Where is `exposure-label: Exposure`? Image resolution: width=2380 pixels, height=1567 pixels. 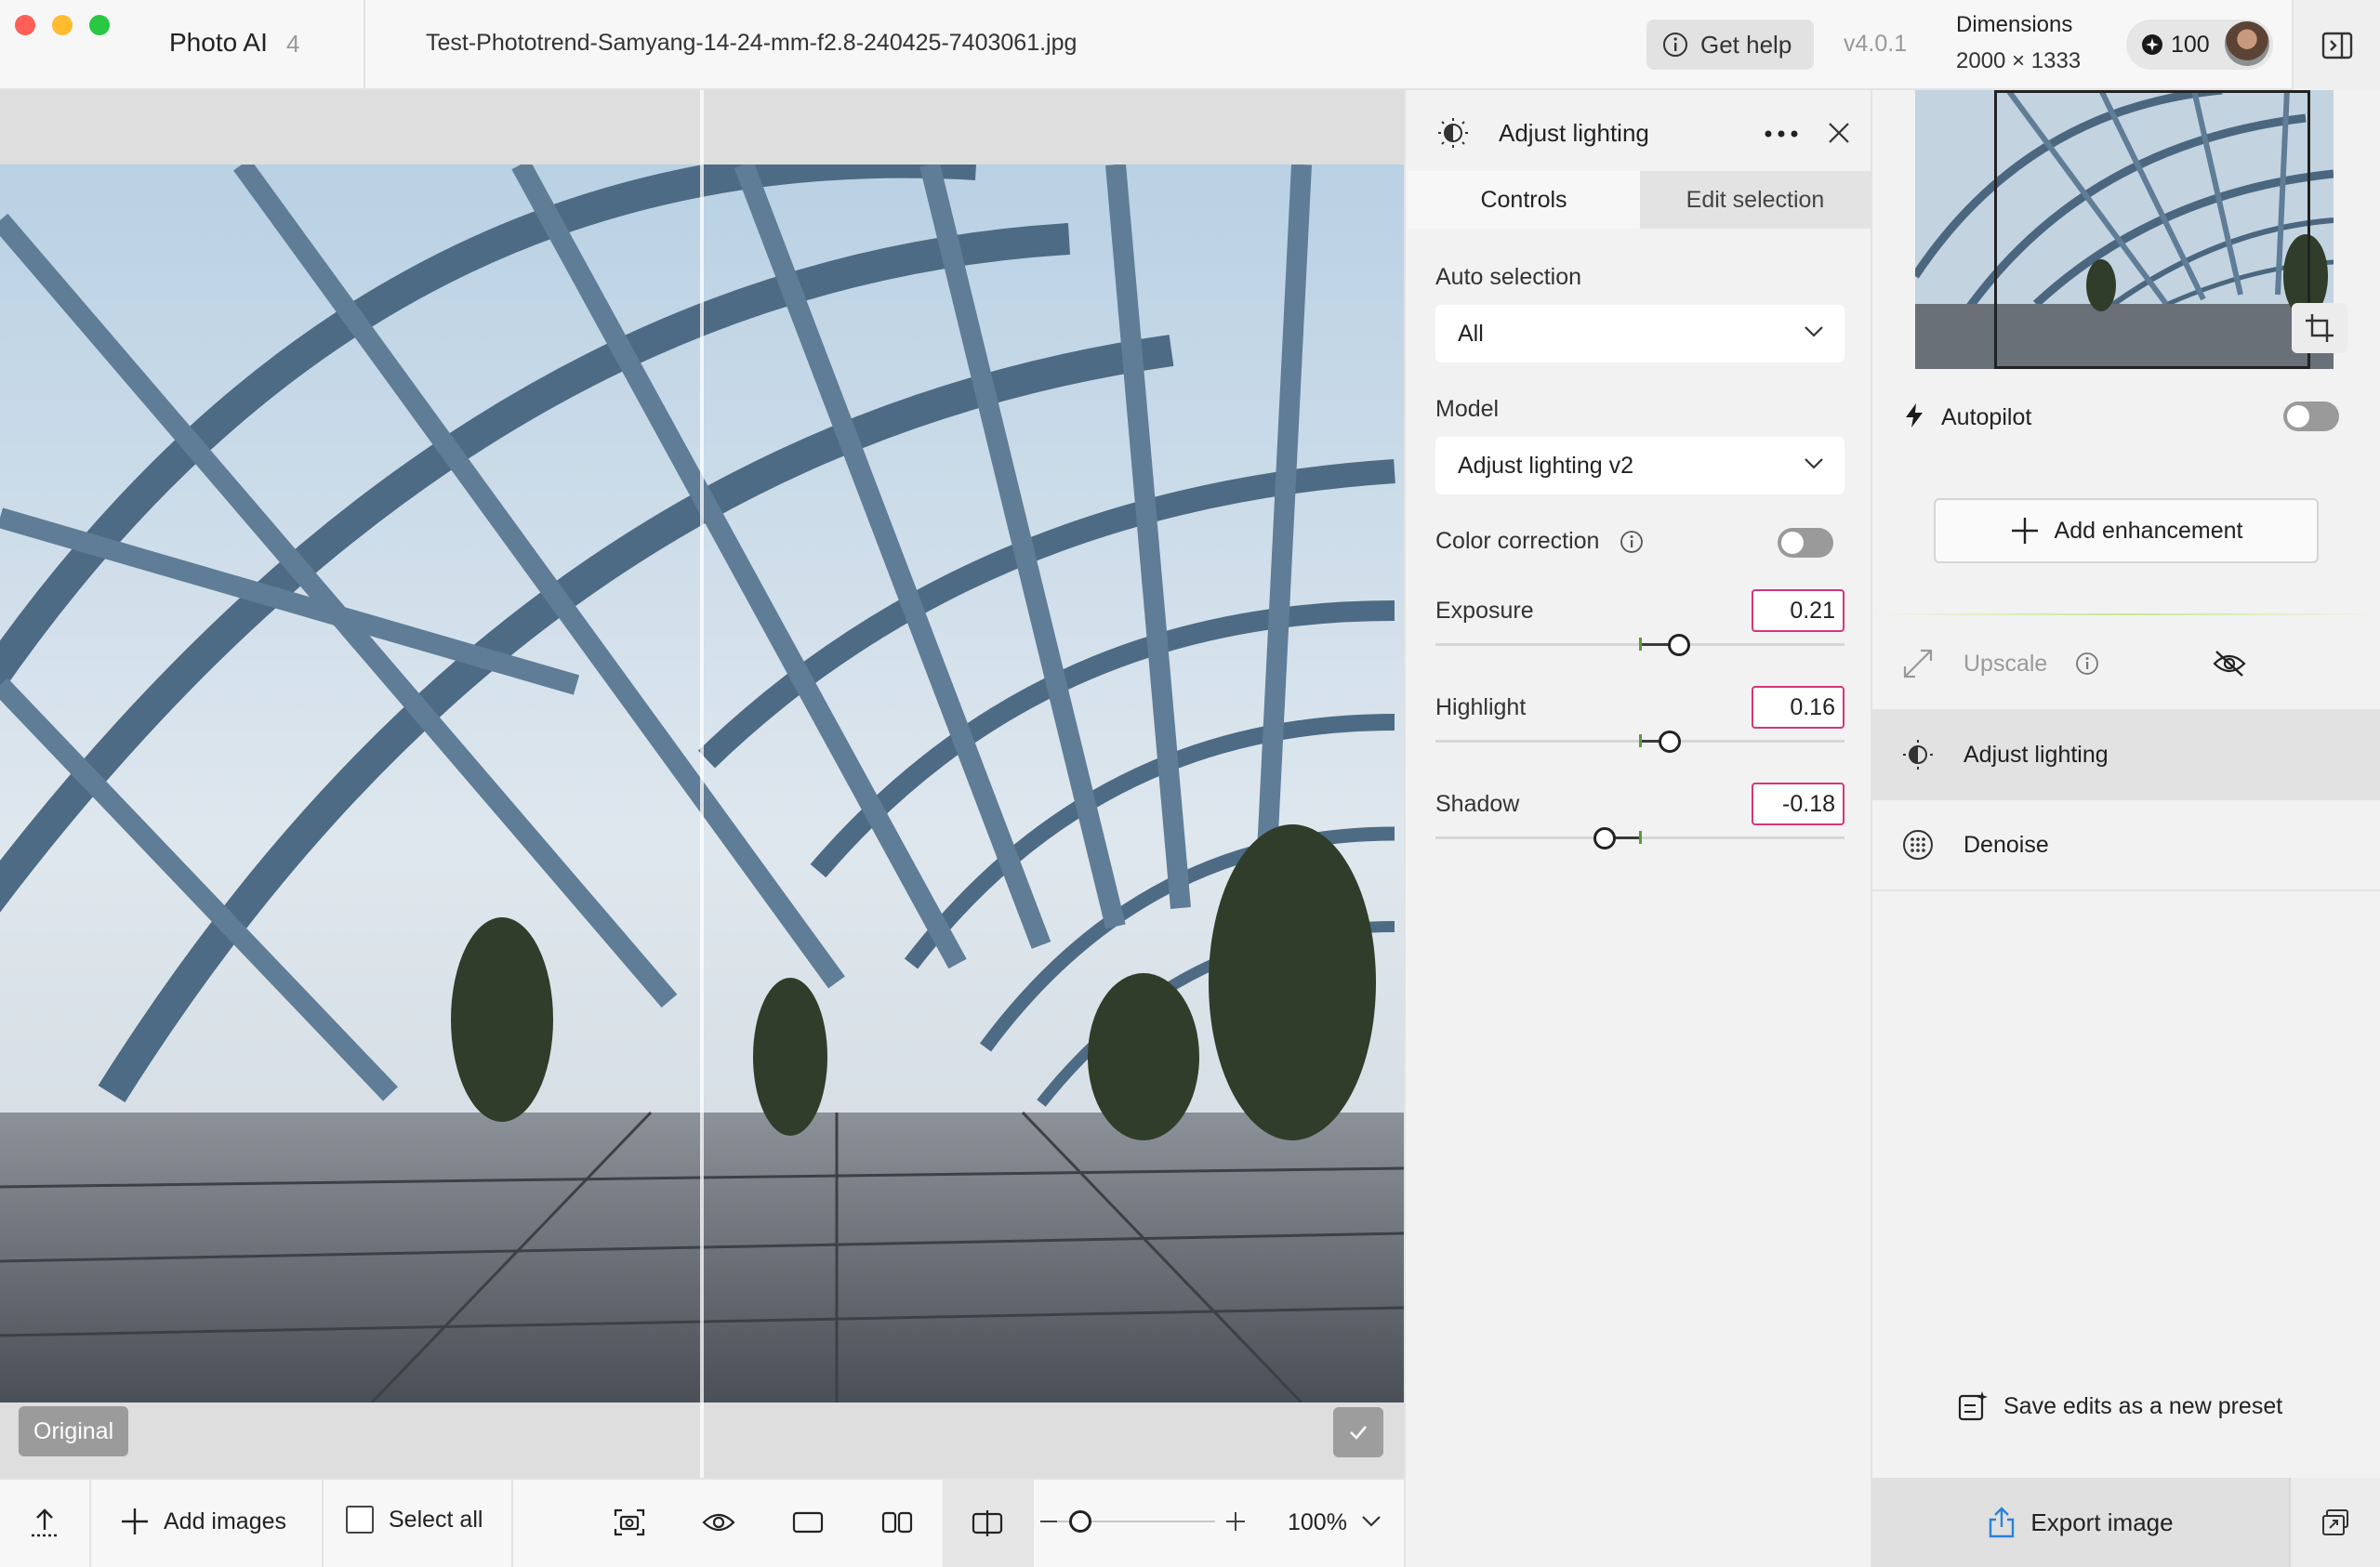
exposure-label: Exposure is located at coordinates (1484, 611).